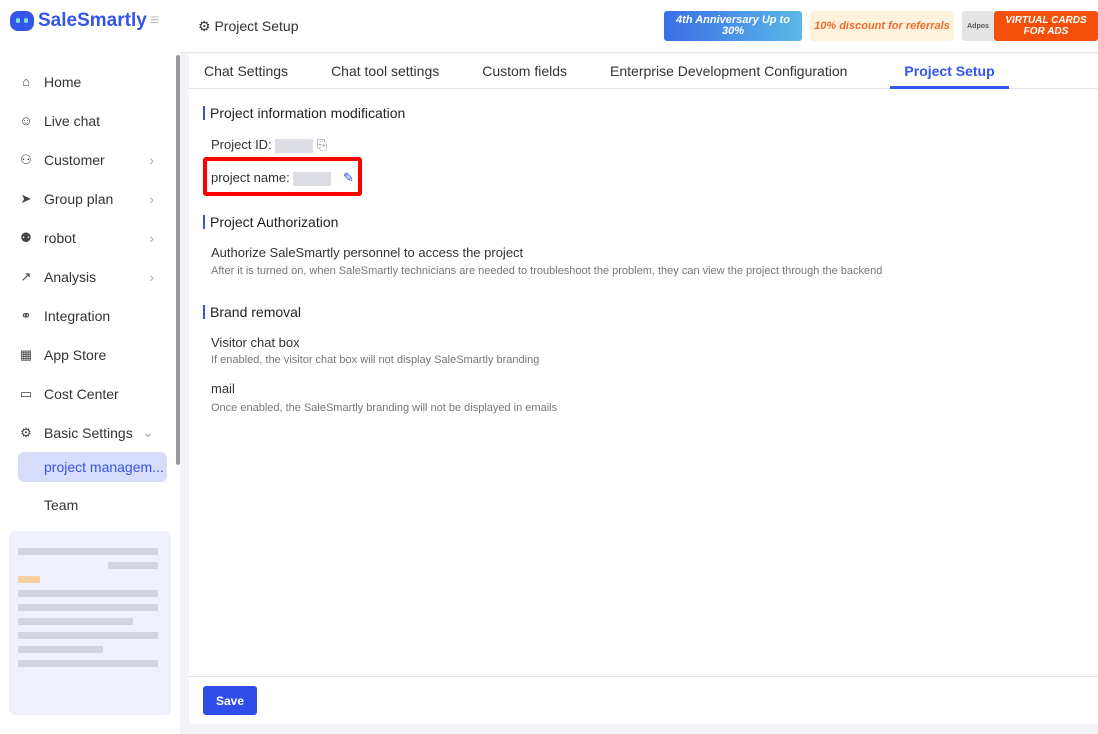 This screenshot has width=1098, height=734. I want to click on cost-center-icon: ▭, so click(26, 393).